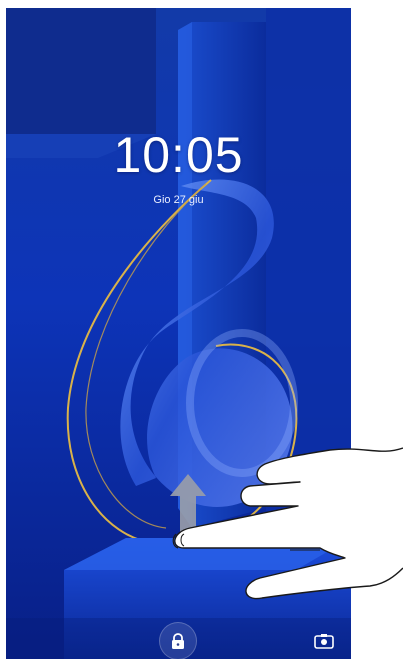 This screenshot has width=403, height=659. Describe the element at coordinates (178, 200) in the screenshot. I see `clock-date: Gio 27 giu` at that location.